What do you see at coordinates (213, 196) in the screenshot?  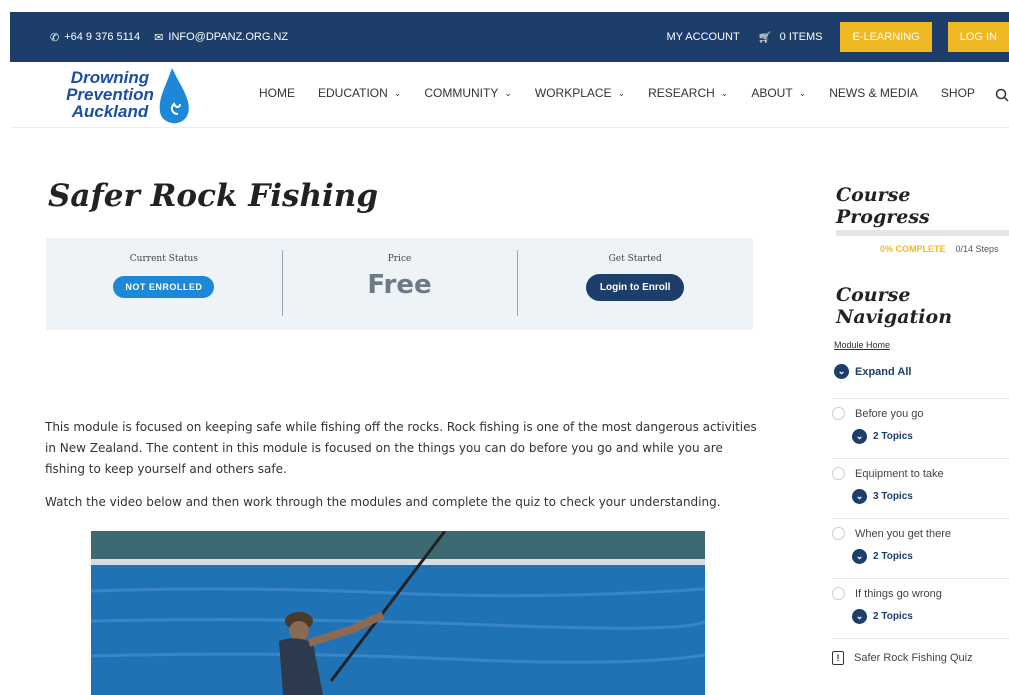 I see `page-title: Safer Rock Fishing` at bounding box center [213, 196].